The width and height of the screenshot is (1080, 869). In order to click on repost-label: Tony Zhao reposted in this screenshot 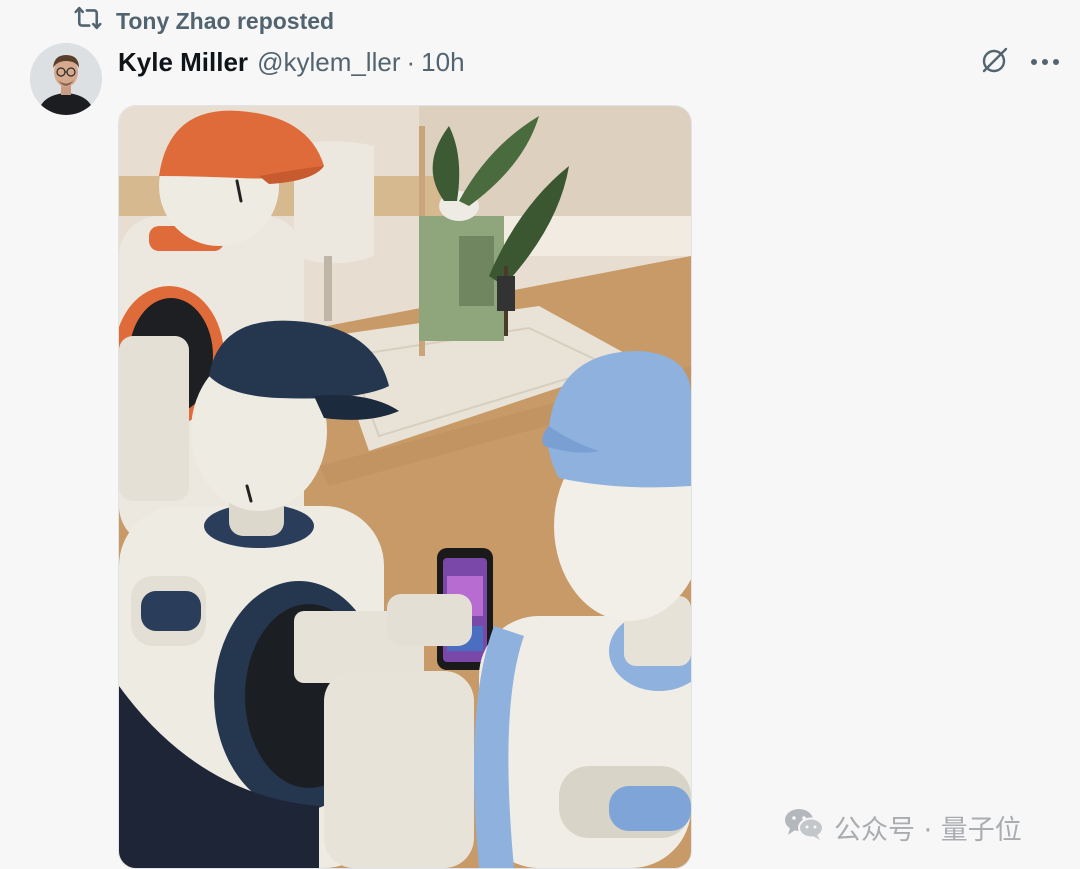, I will do `click(225, 20)`.